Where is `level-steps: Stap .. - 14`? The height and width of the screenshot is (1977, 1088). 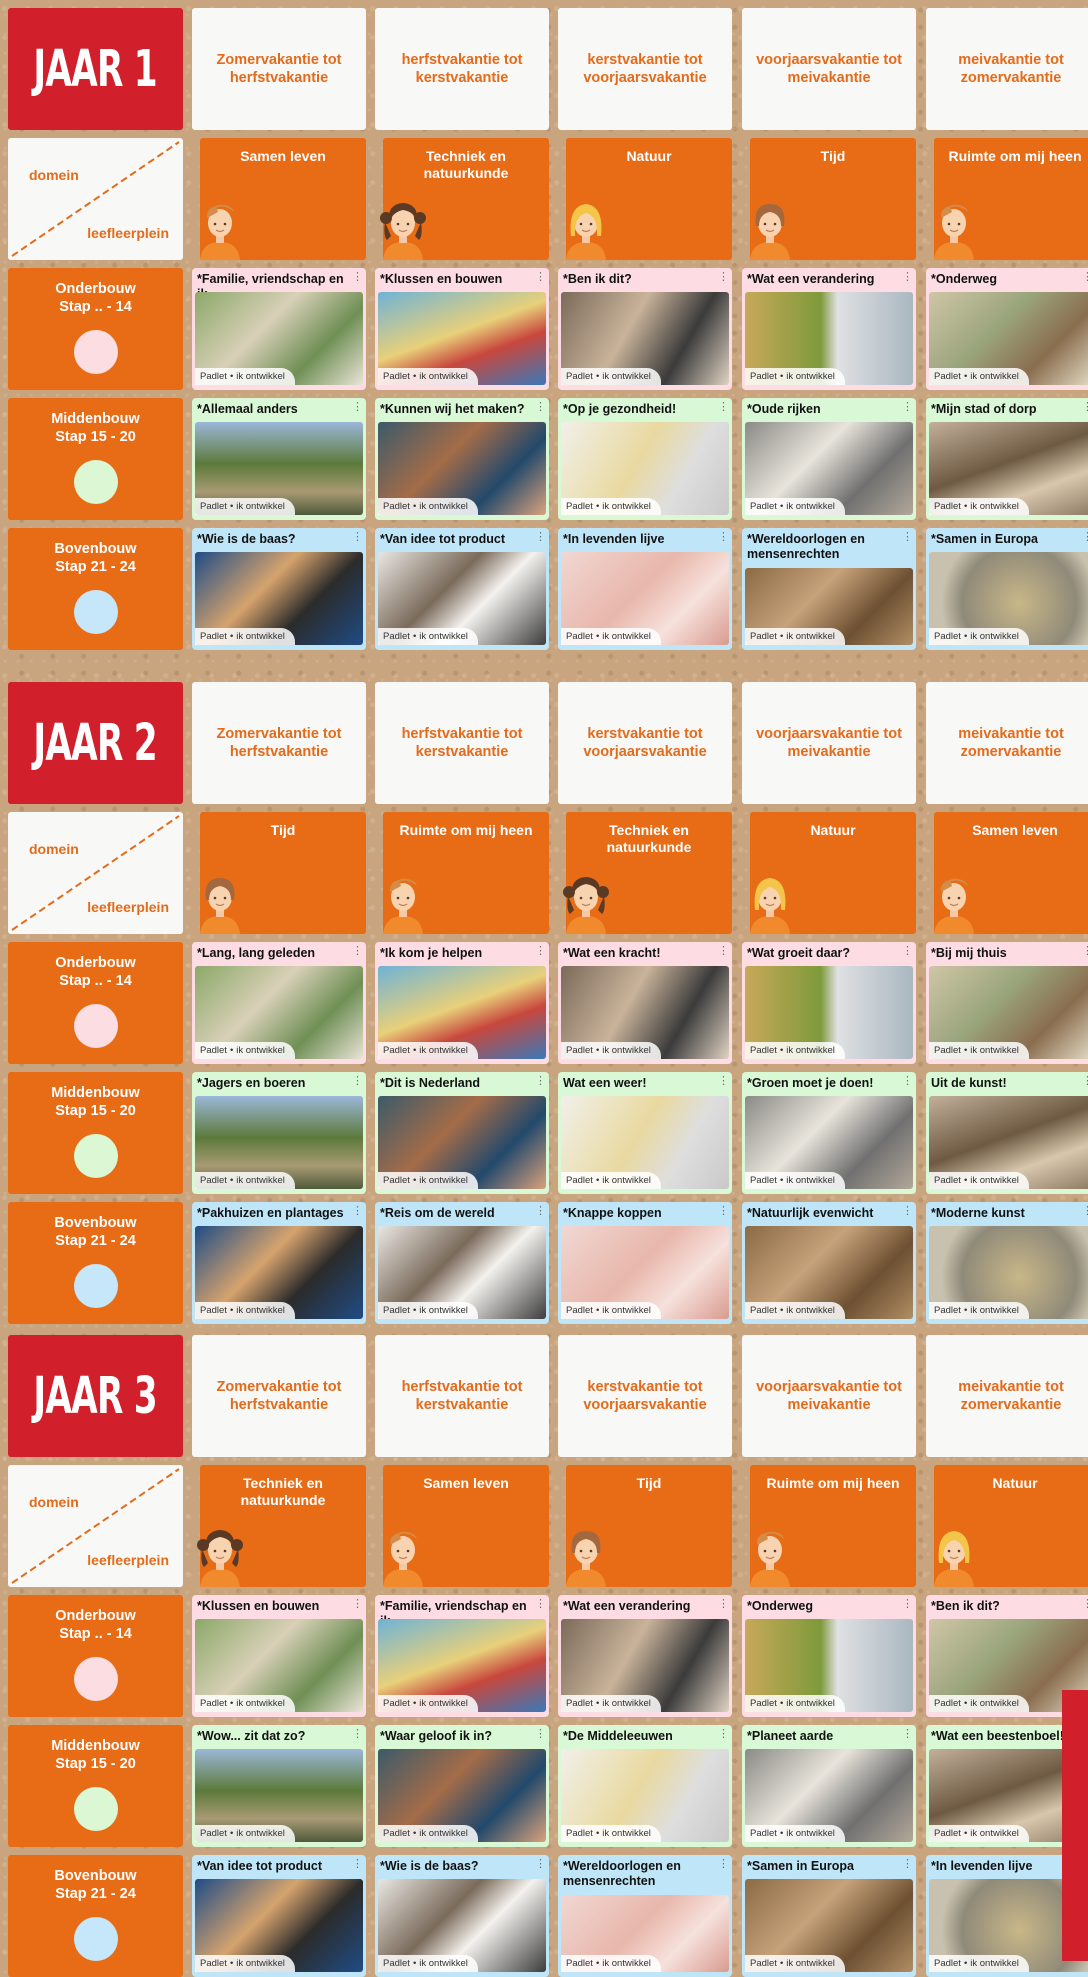 level-steps: Stap .. - 14 is located at coordinates (95, 307).